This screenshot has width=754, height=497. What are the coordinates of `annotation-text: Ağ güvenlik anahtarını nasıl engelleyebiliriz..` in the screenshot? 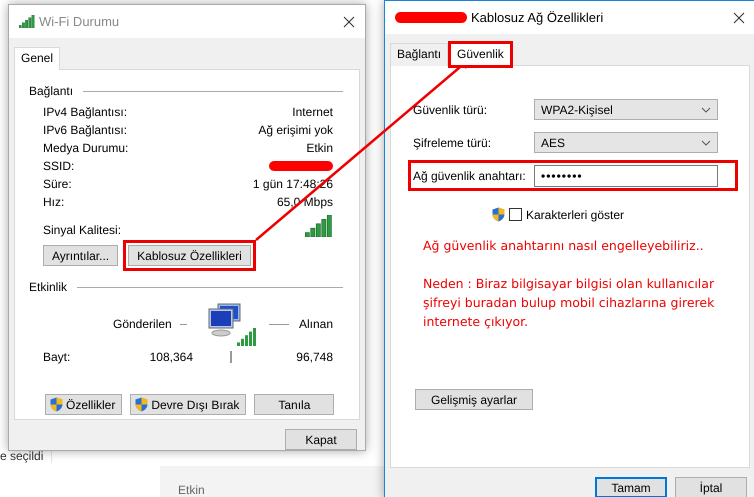 It's located at (564, 246).